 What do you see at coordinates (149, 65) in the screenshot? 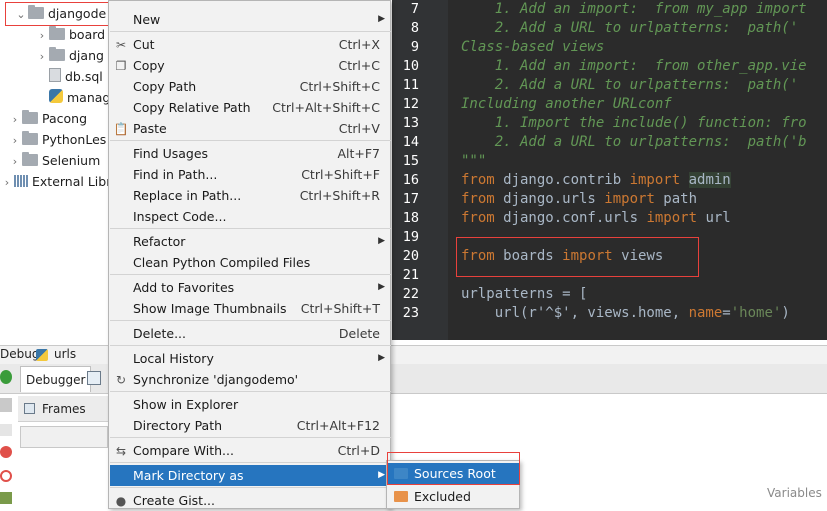
I see `menu-item-label: Copy` at bounding box center [149, 65].